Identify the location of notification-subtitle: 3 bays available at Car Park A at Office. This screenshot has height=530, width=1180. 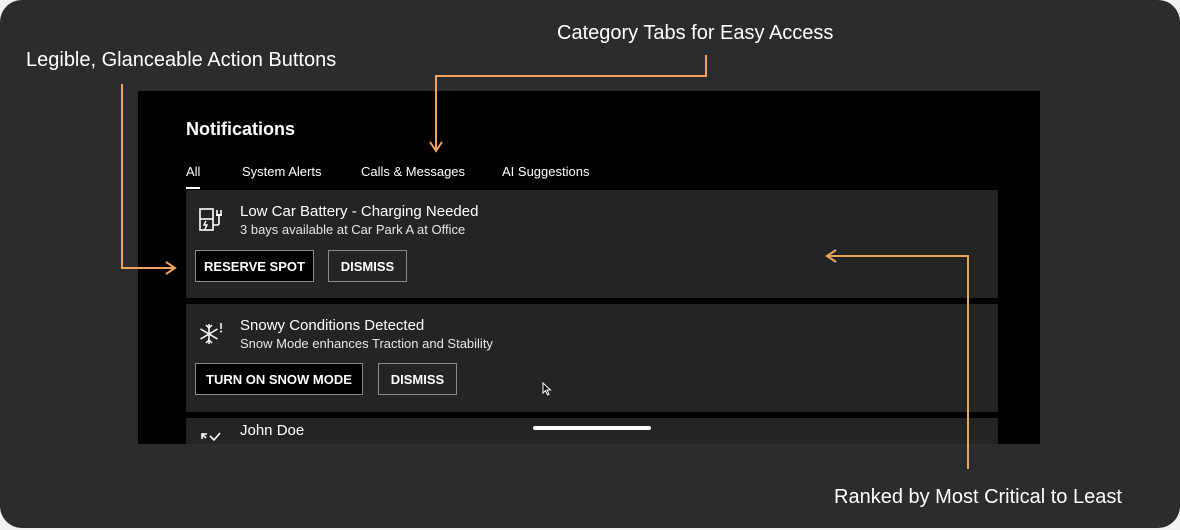
(353, 229).